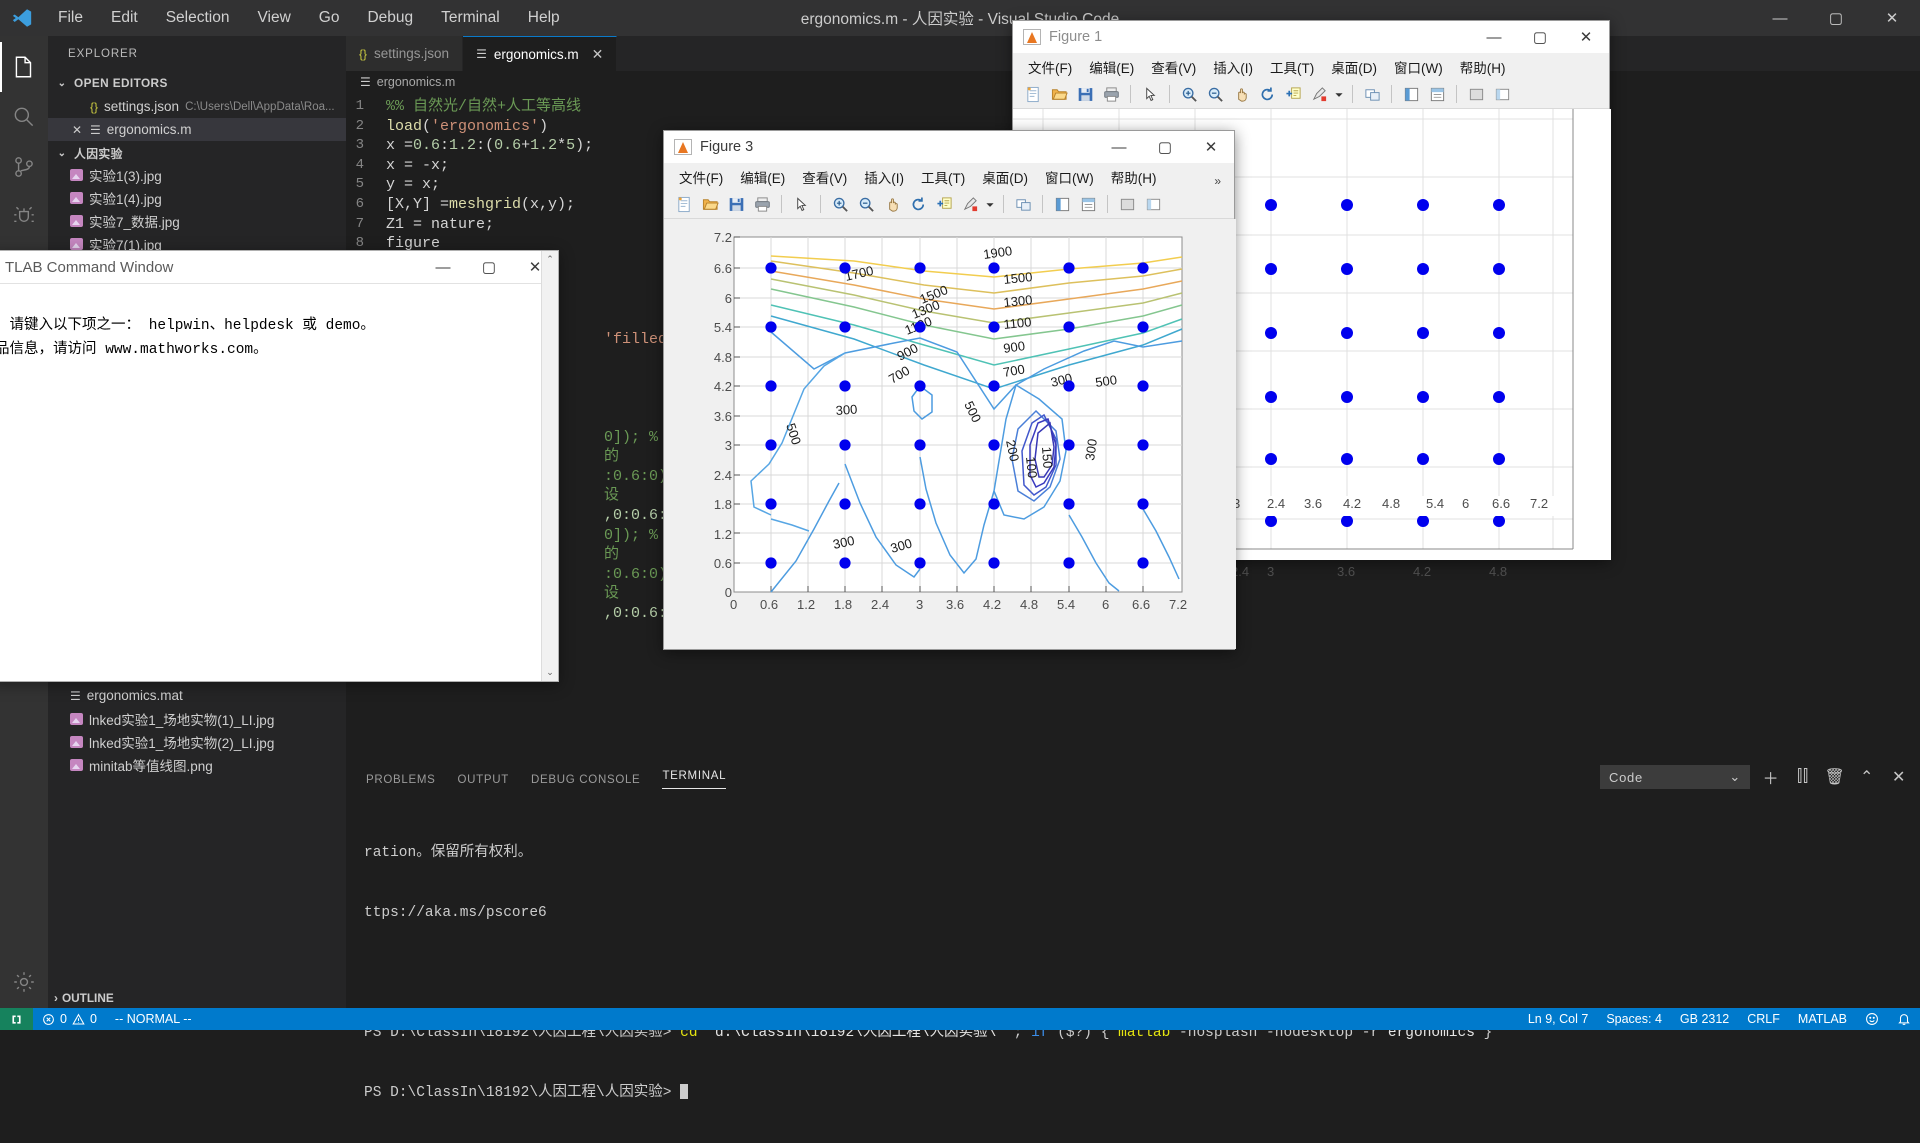 The height and width of the screenshot is (1143, 1920). What do you see at coordinates (1411, 94) in the screenshot?
I see `figure-palette-icon` at bounding box center [1411, 94].